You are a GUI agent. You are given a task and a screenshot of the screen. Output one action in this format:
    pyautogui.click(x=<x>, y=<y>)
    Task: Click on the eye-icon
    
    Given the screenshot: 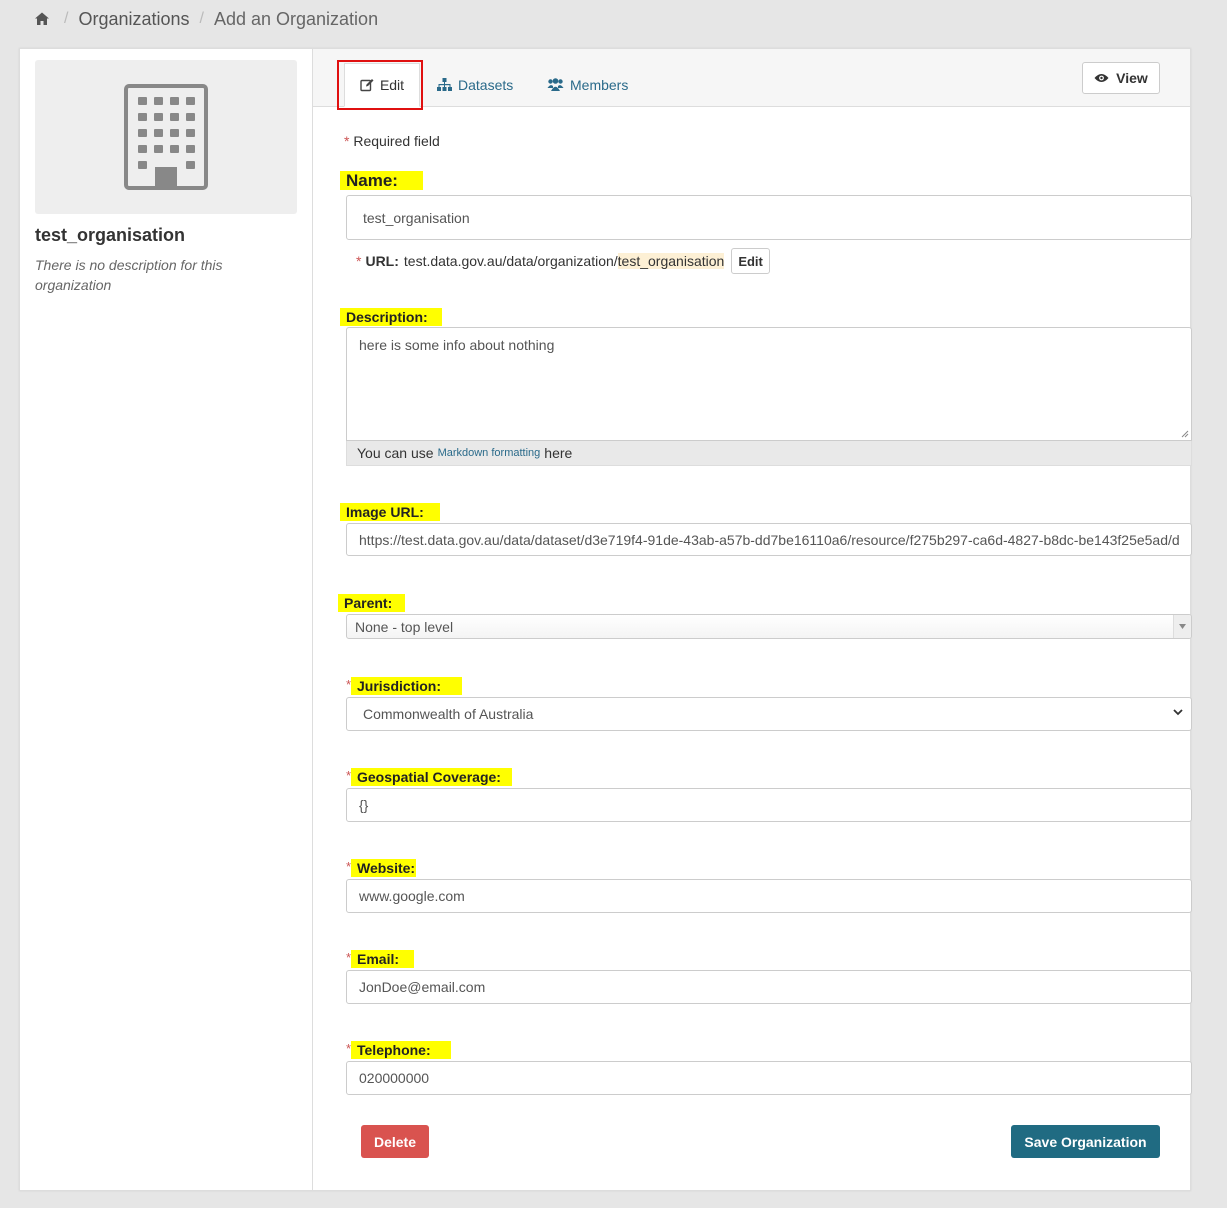 What is the action you would take?
    pyautogui.click(x=1101, y=78)
    